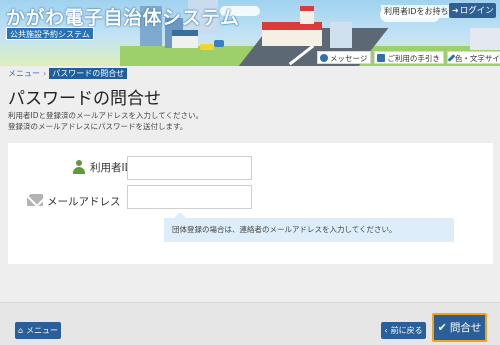 The image size is (500, 345). What do you see at coordinates (309, 227) in the screenshot?
I see `email-hint: 団体登録の場合は、連絡者のメールアドレスを入力してください。` at bounding box center [309, 227].